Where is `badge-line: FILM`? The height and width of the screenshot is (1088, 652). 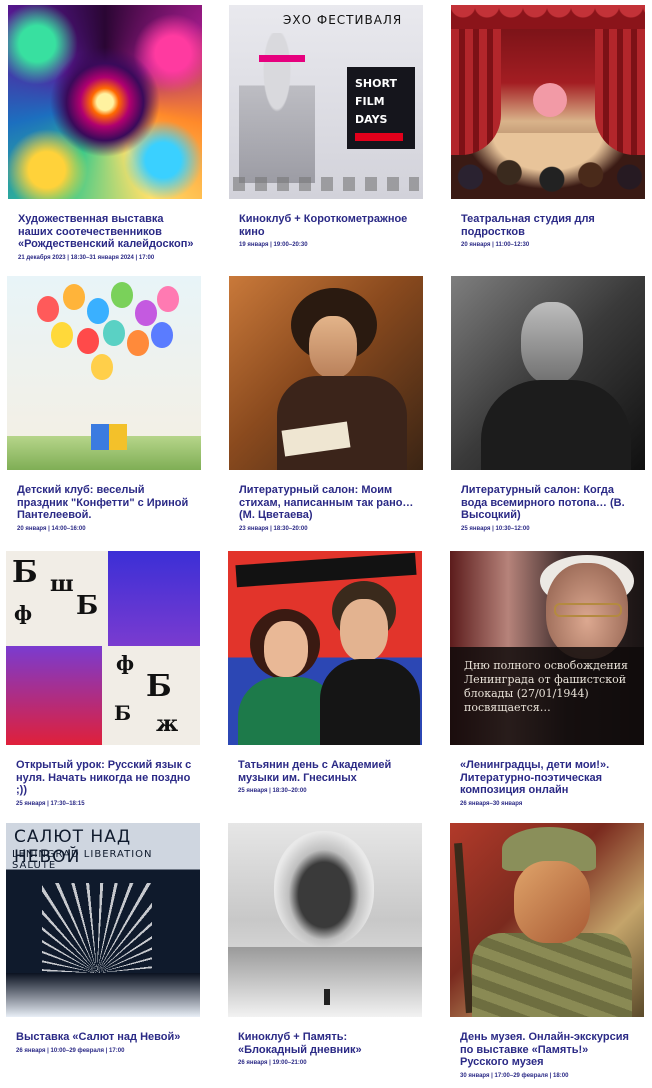
badge-line: FILM is located at coordinates (370, 101).